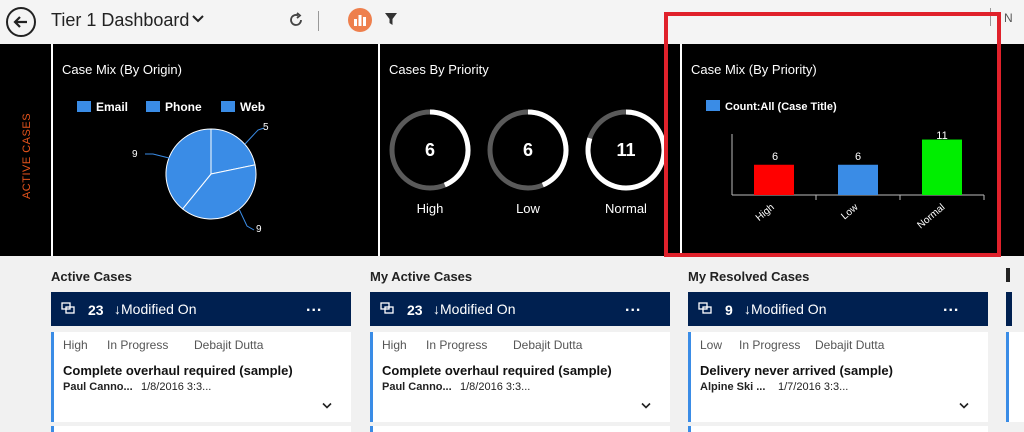 Image resolution: width=1024 pixels, height=432 pixels. I want to click on gauge-value-high: 6, so click(429, 150).